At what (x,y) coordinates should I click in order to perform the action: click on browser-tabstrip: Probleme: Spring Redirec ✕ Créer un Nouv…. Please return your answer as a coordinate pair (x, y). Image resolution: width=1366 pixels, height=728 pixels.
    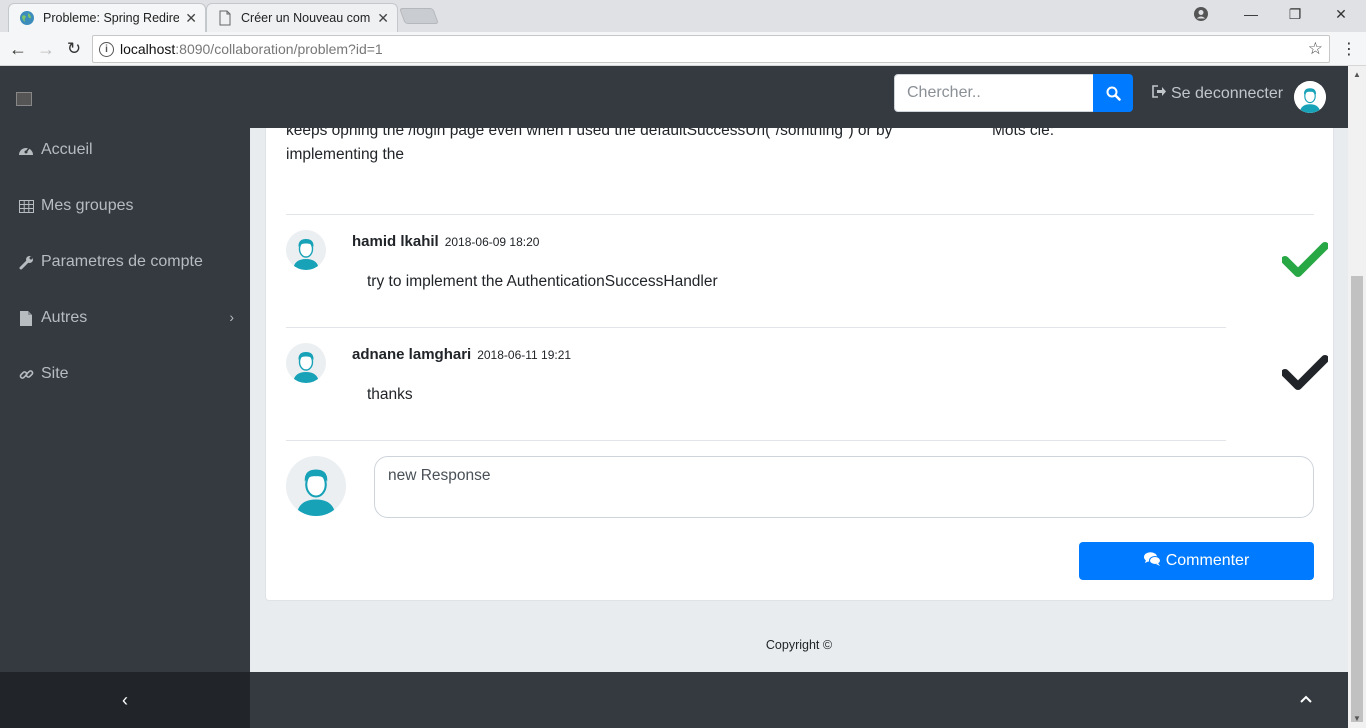
    Looking at the image, I should click on (683, 16).